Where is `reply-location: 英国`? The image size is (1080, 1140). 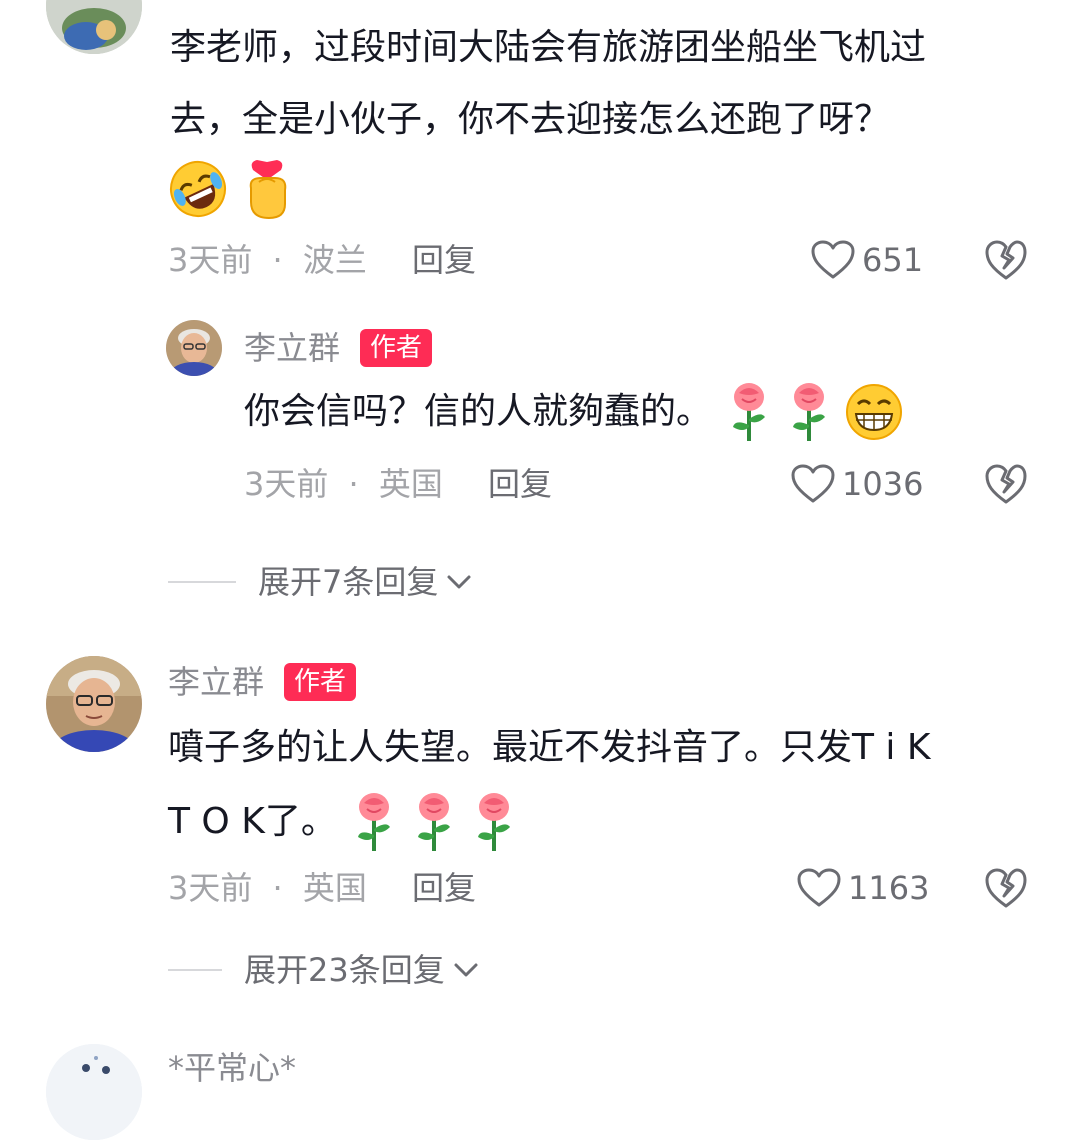 reply-location: 英国 is located at coordinates (410, 484).